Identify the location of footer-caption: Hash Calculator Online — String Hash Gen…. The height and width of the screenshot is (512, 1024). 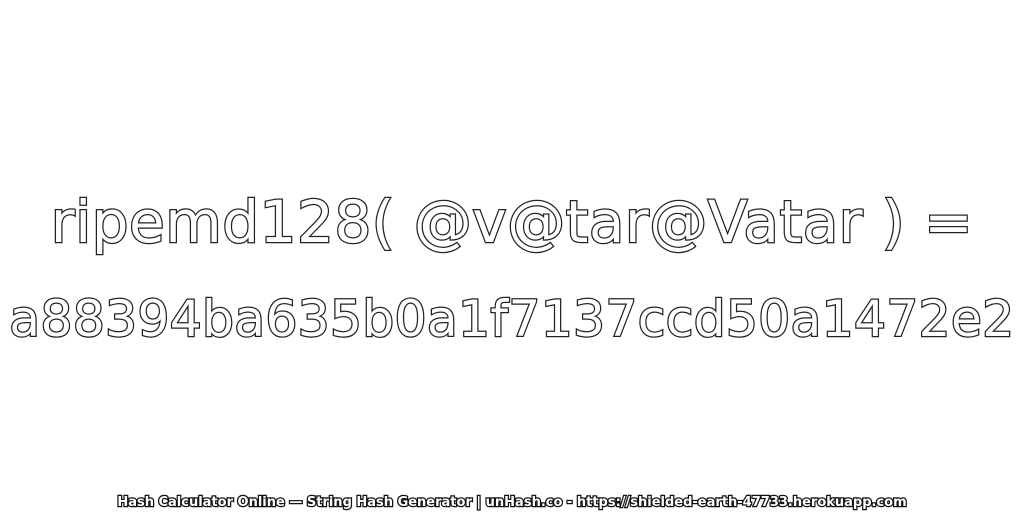
(512, 503).